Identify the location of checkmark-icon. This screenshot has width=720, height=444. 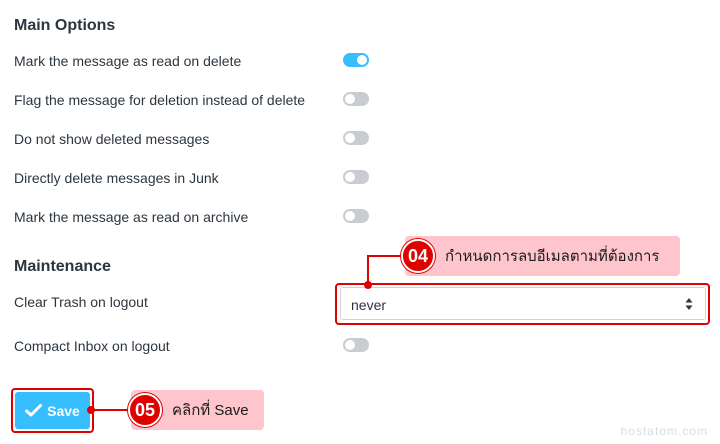
(34, 410).